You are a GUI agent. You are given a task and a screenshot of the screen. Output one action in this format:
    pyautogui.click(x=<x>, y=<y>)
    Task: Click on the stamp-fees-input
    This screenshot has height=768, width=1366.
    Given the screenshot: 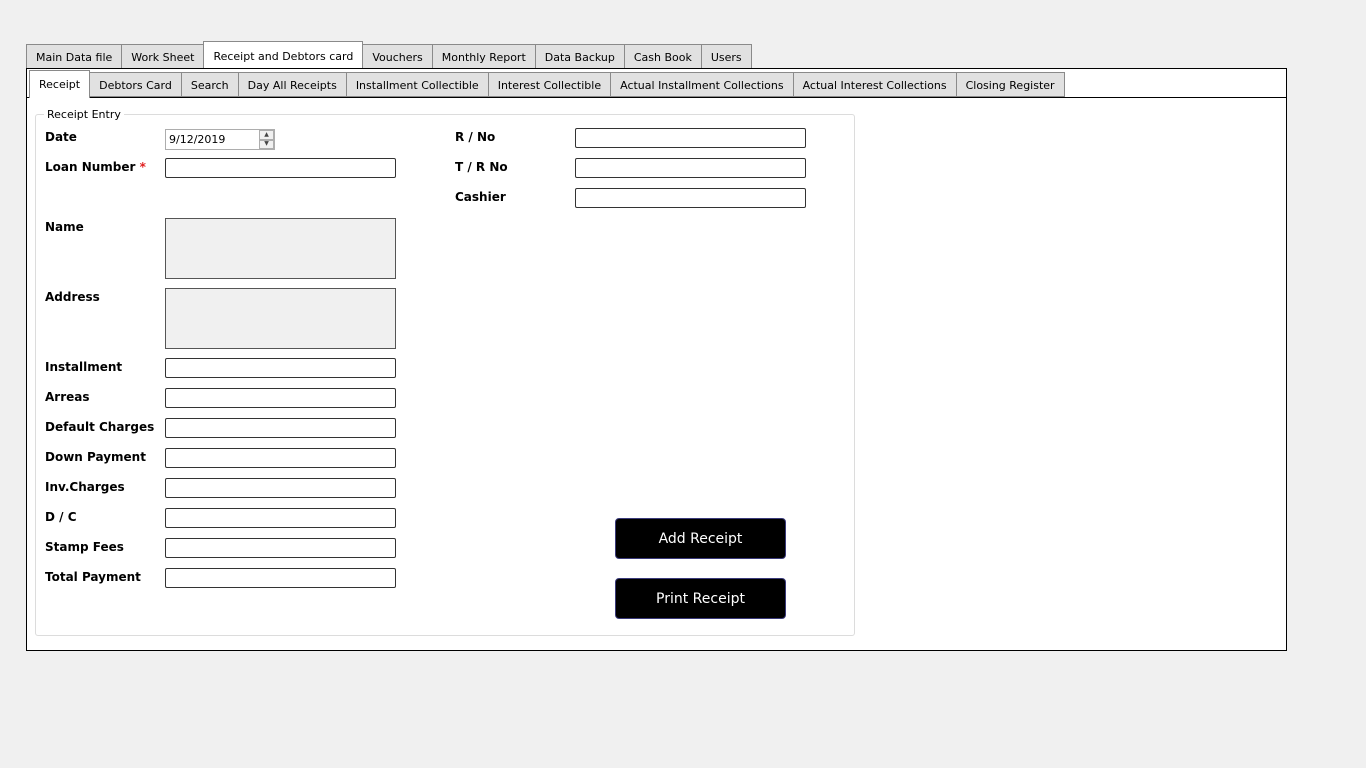 What is the action you would take?
    pyautogui.click(x=280, y=548)
    